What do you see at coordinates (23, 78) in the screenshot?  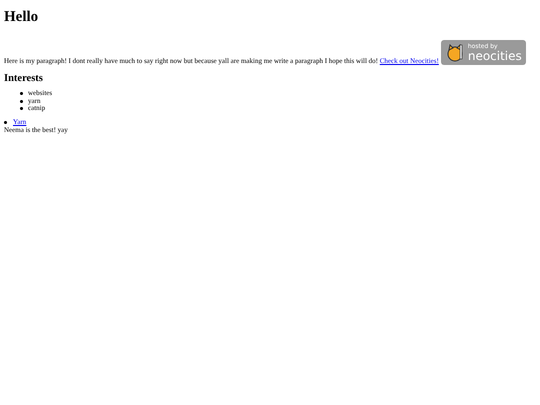 I see `section-heading: Interests` at bounding box center [23, 78].